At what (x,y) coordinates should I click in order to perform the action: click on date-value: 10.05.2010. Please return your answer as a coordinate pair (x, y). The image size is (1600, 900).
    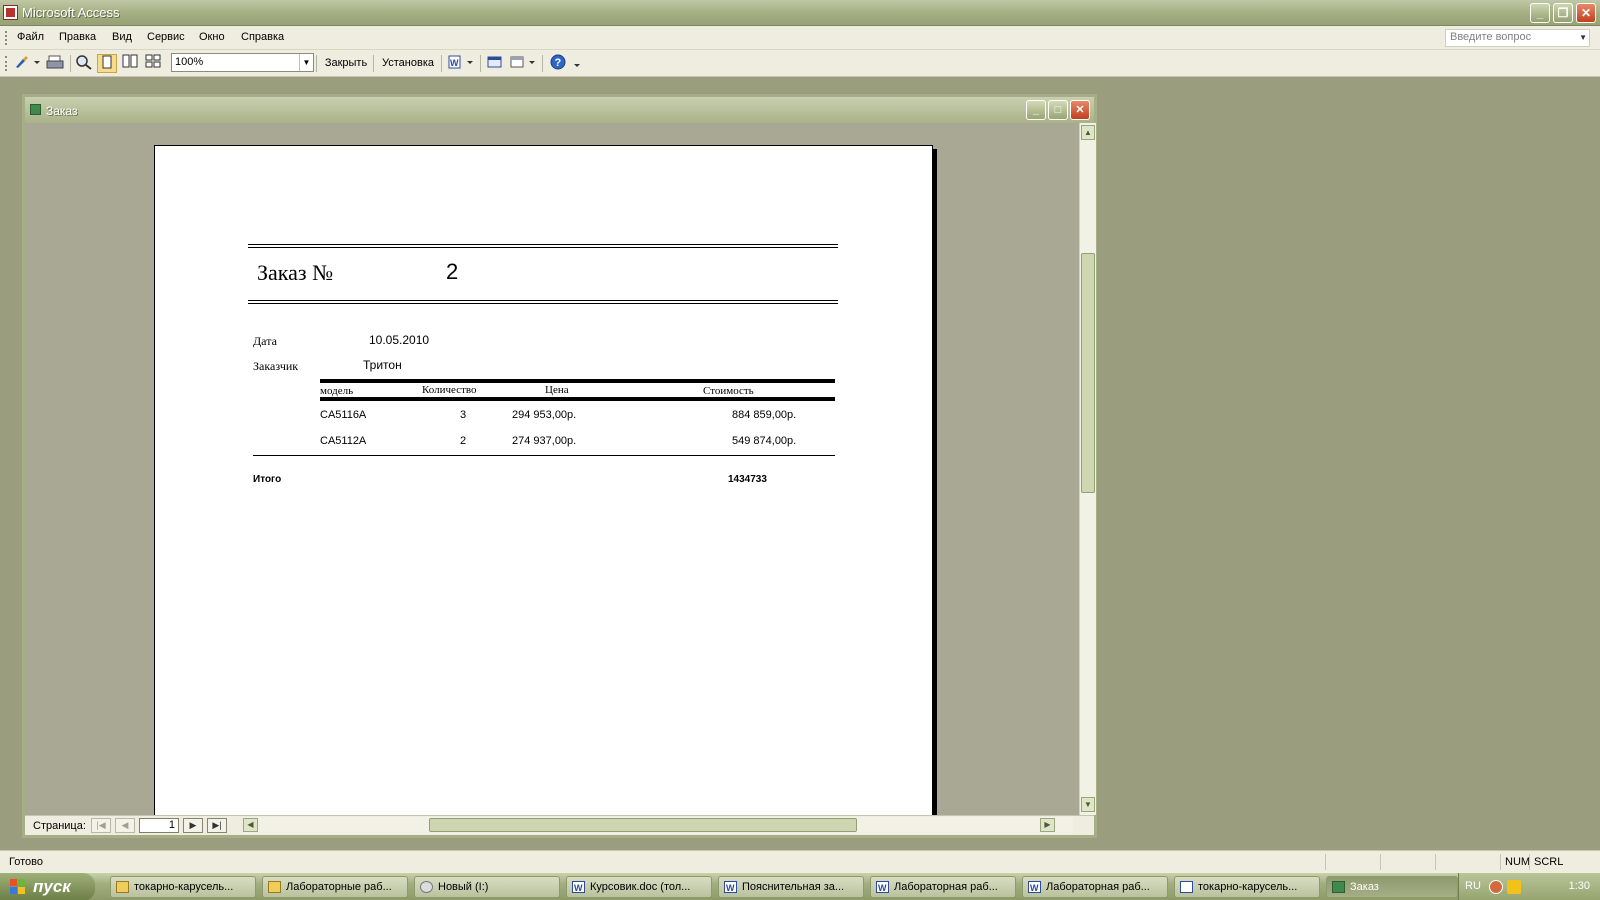
    Looking at the image, I should click on (399, 340).